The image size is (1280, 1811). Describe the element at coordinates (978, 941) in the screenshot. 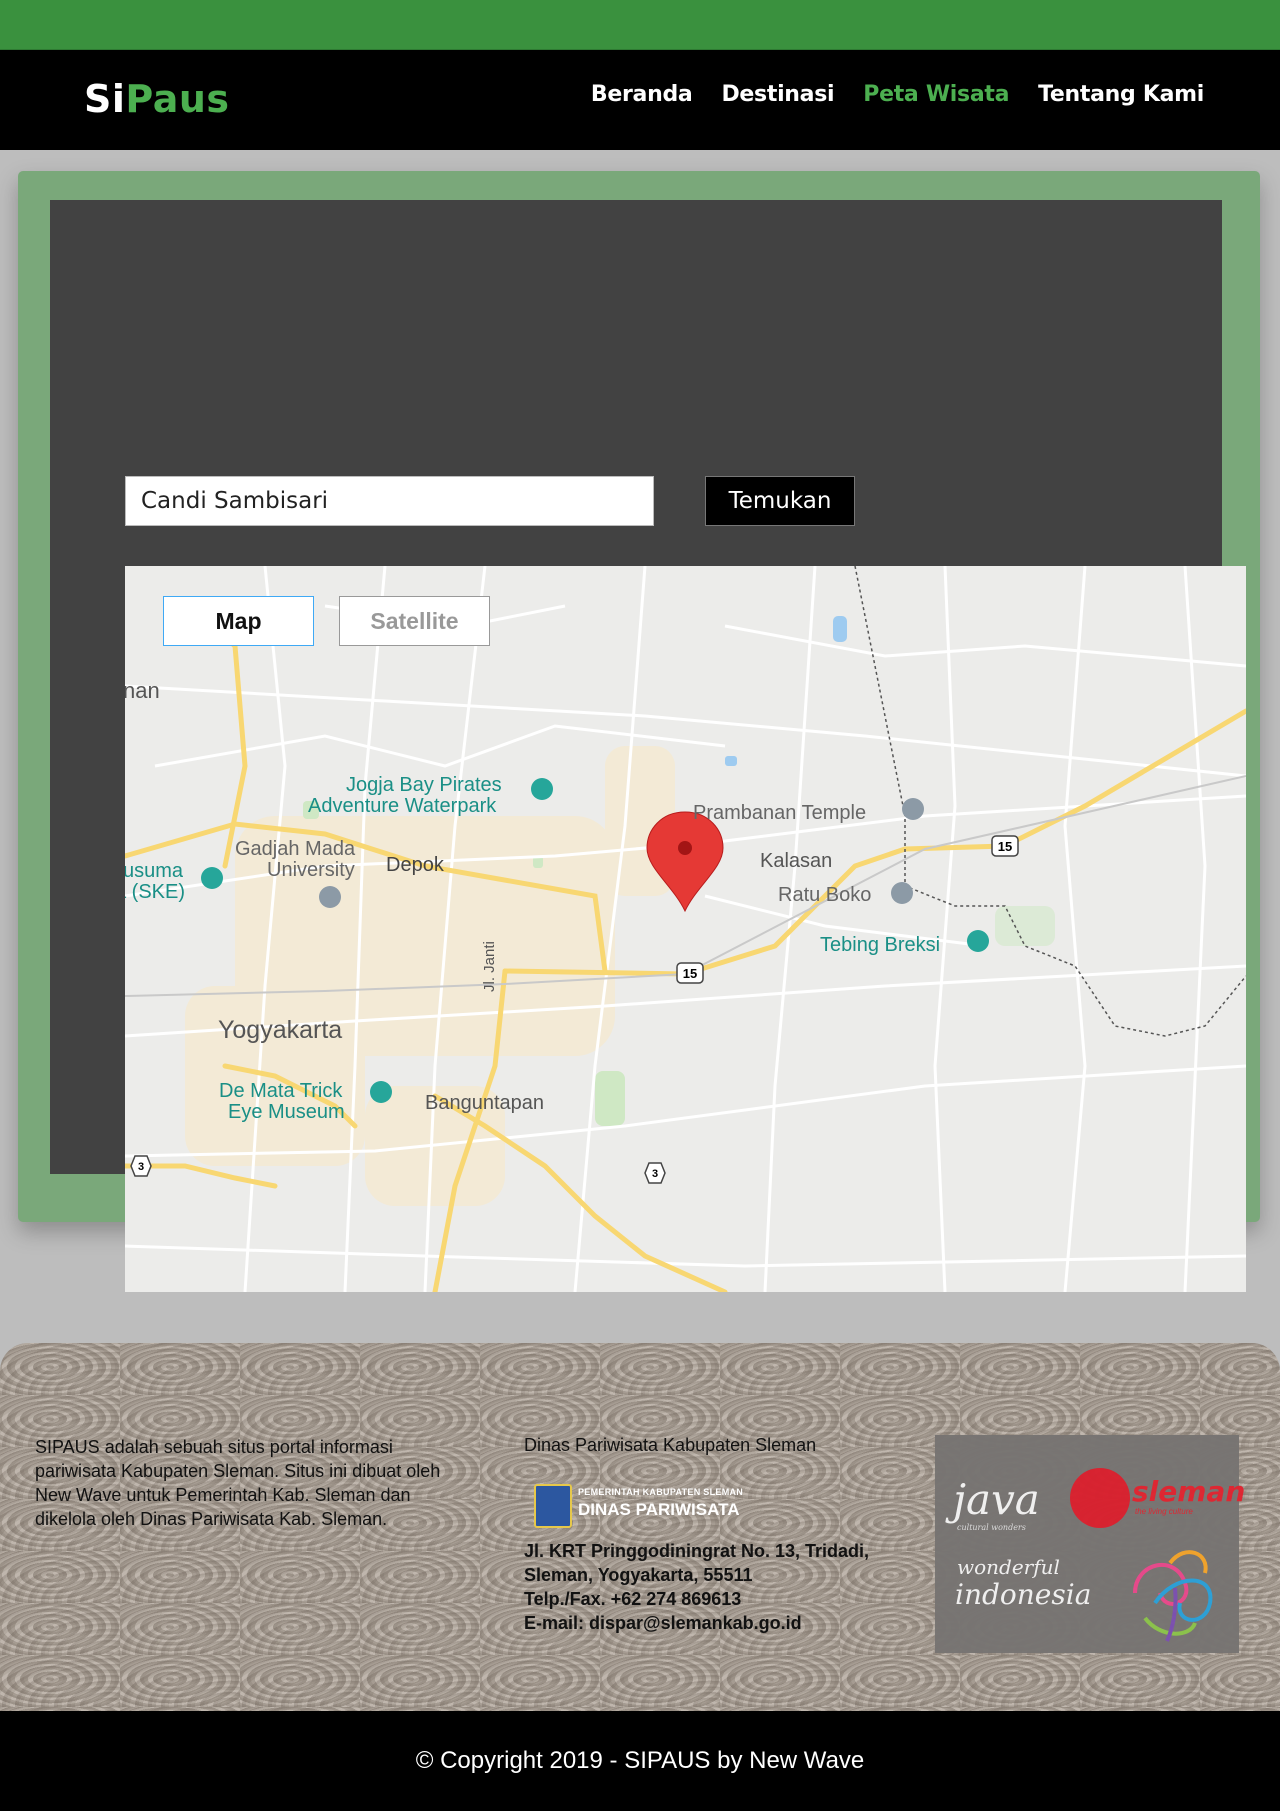

I see `tebing-poi-icon` at that location.